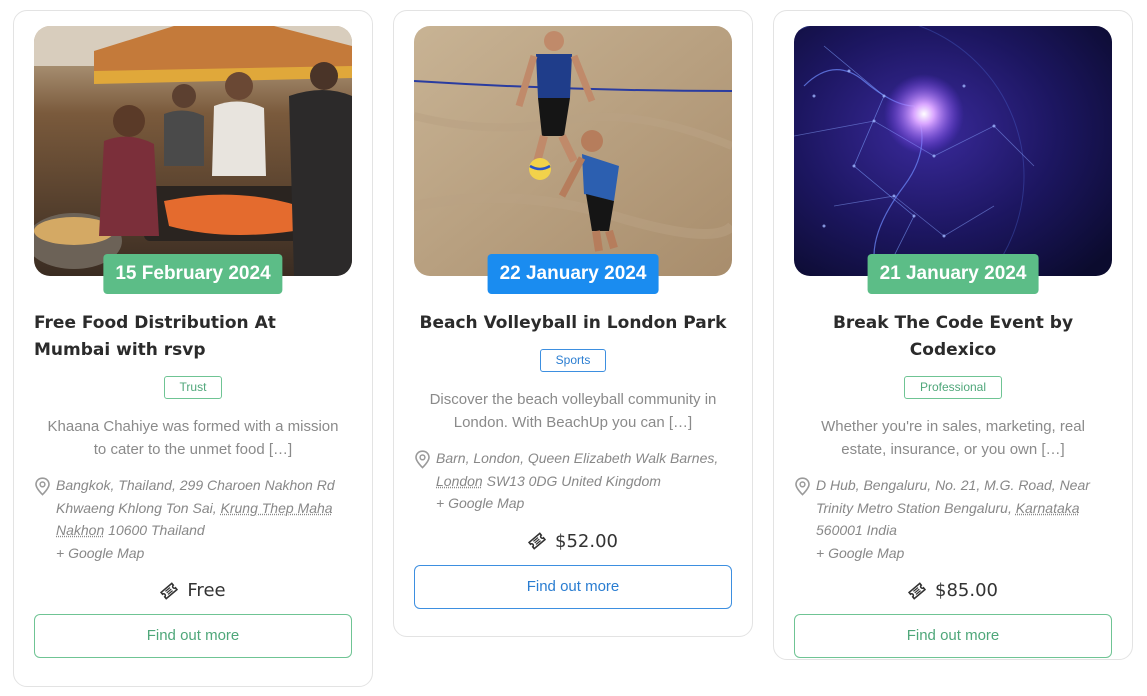 The height and width of the screenshot is (696, 1147). I want to click on price-value: $52.00, so click(586, 541).